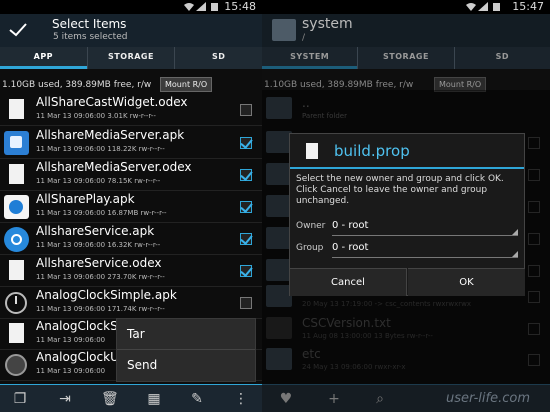  Describe the element at coordinates (304, 38) in the screenshot. I see `header-path: /` at that location.